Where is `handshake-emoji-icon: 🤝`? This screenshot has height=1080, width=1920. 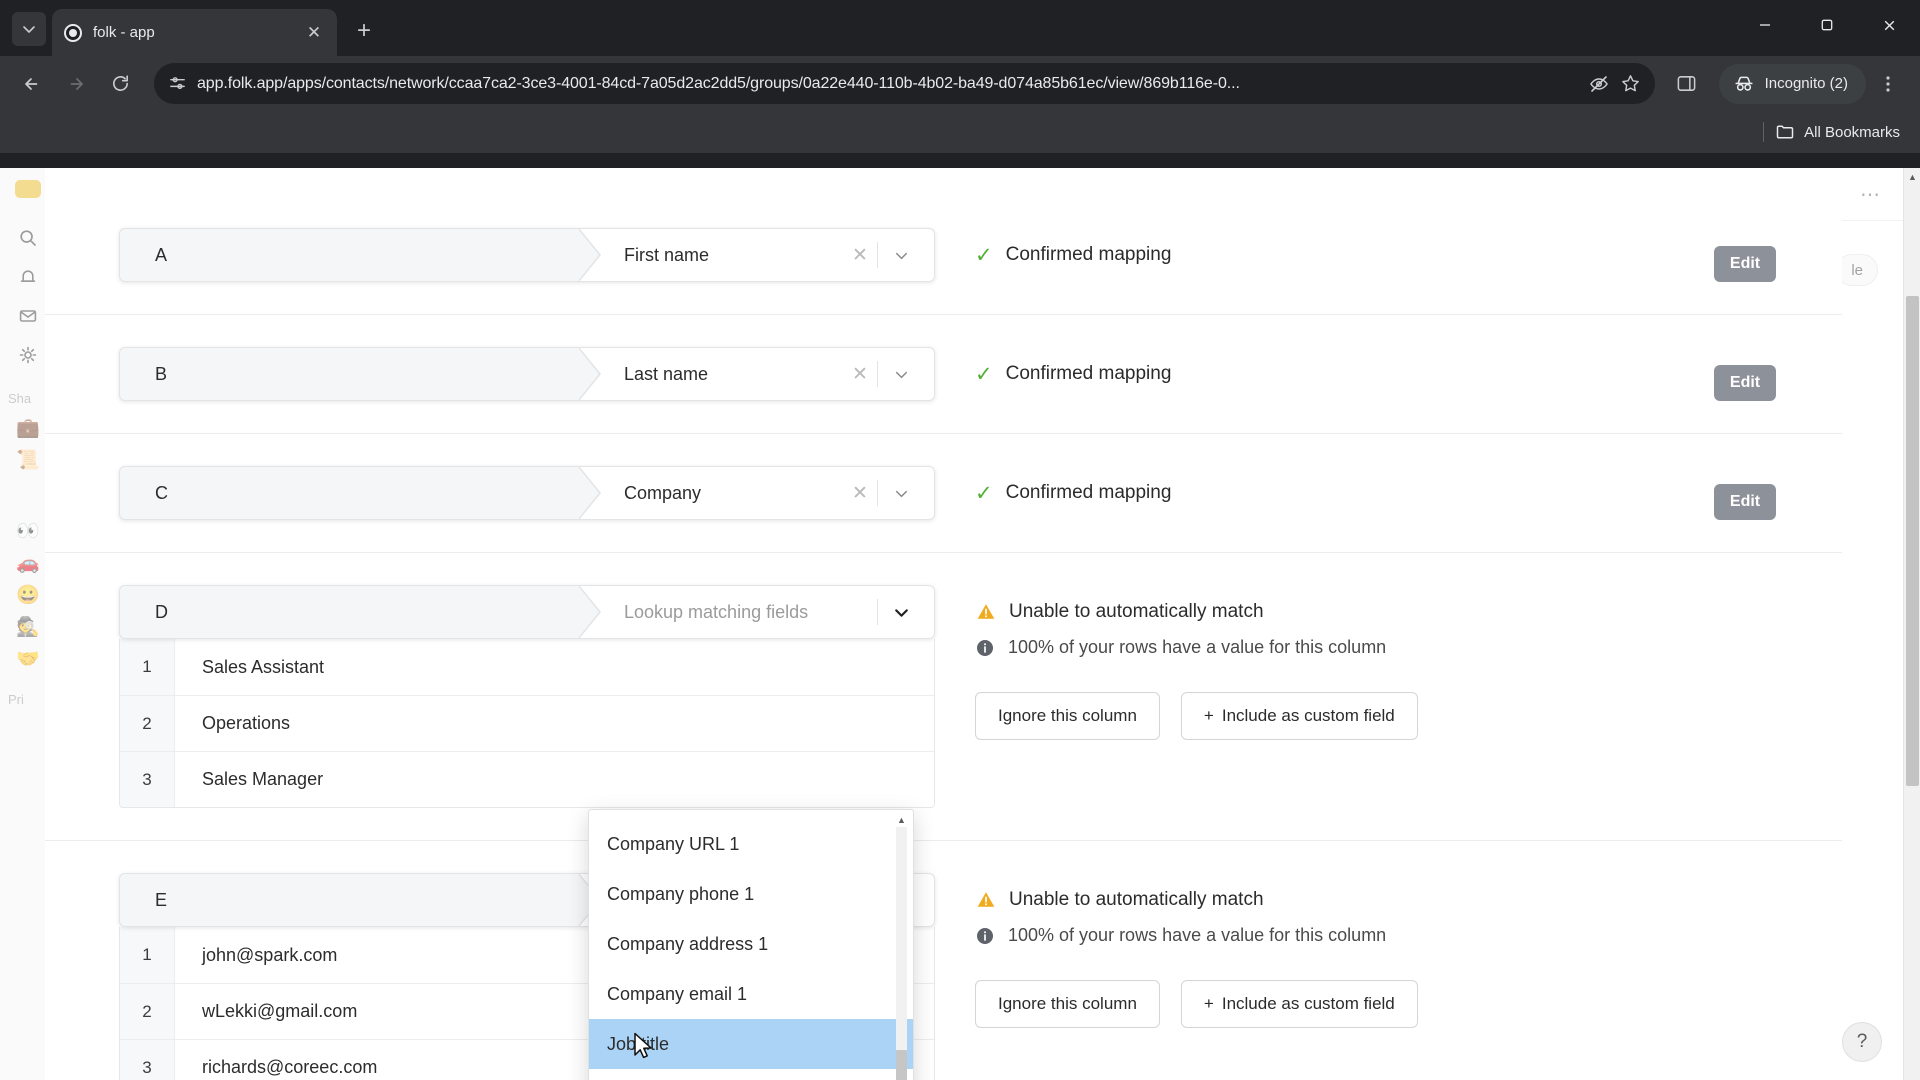 handshake-emoji-icon: 🤝 is located at coordinates (28, 659).